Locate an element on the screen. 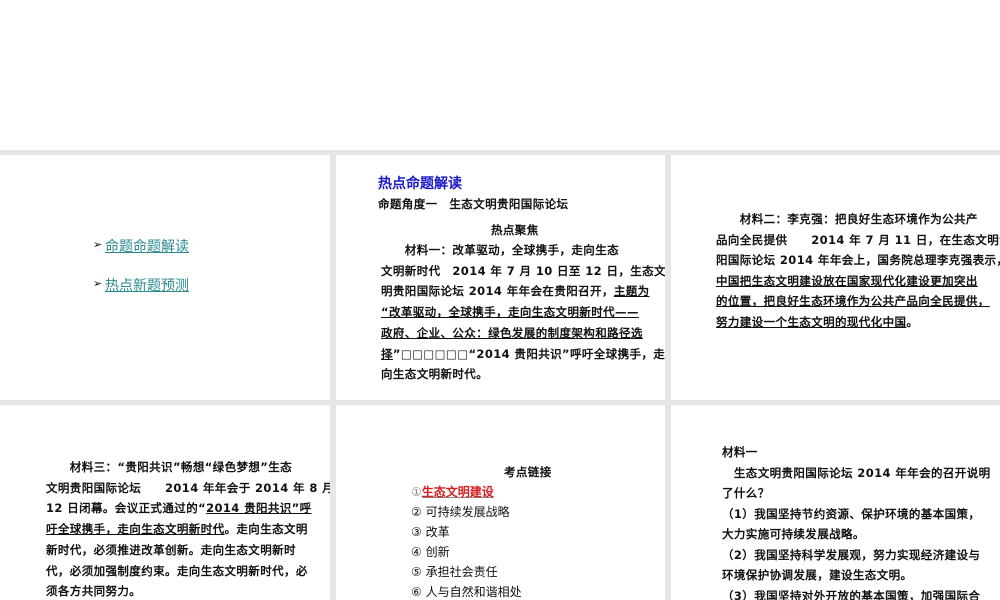 The height and width of the screenshot is (600, 1000). underlined-text: 择 is located at coordinates (387, 353).